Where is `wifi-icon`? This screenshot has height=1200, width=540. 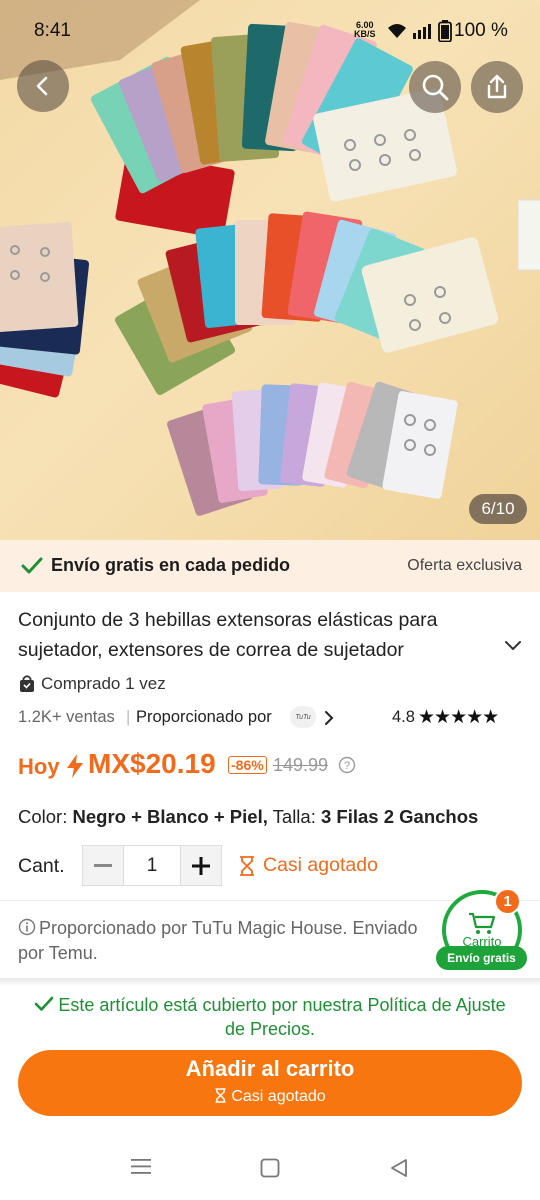
wifi-icon is located at coordinates (397, 31).